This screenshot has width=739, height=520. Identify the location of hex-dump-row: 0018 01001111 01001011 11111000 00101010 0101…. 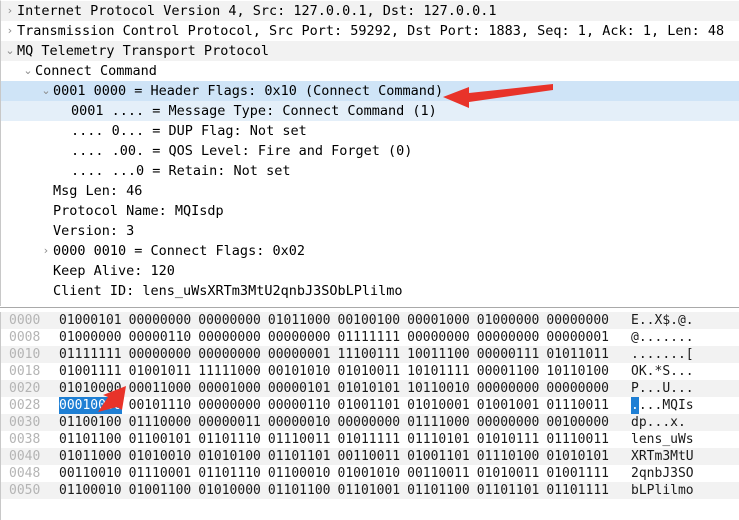
(370, 371).